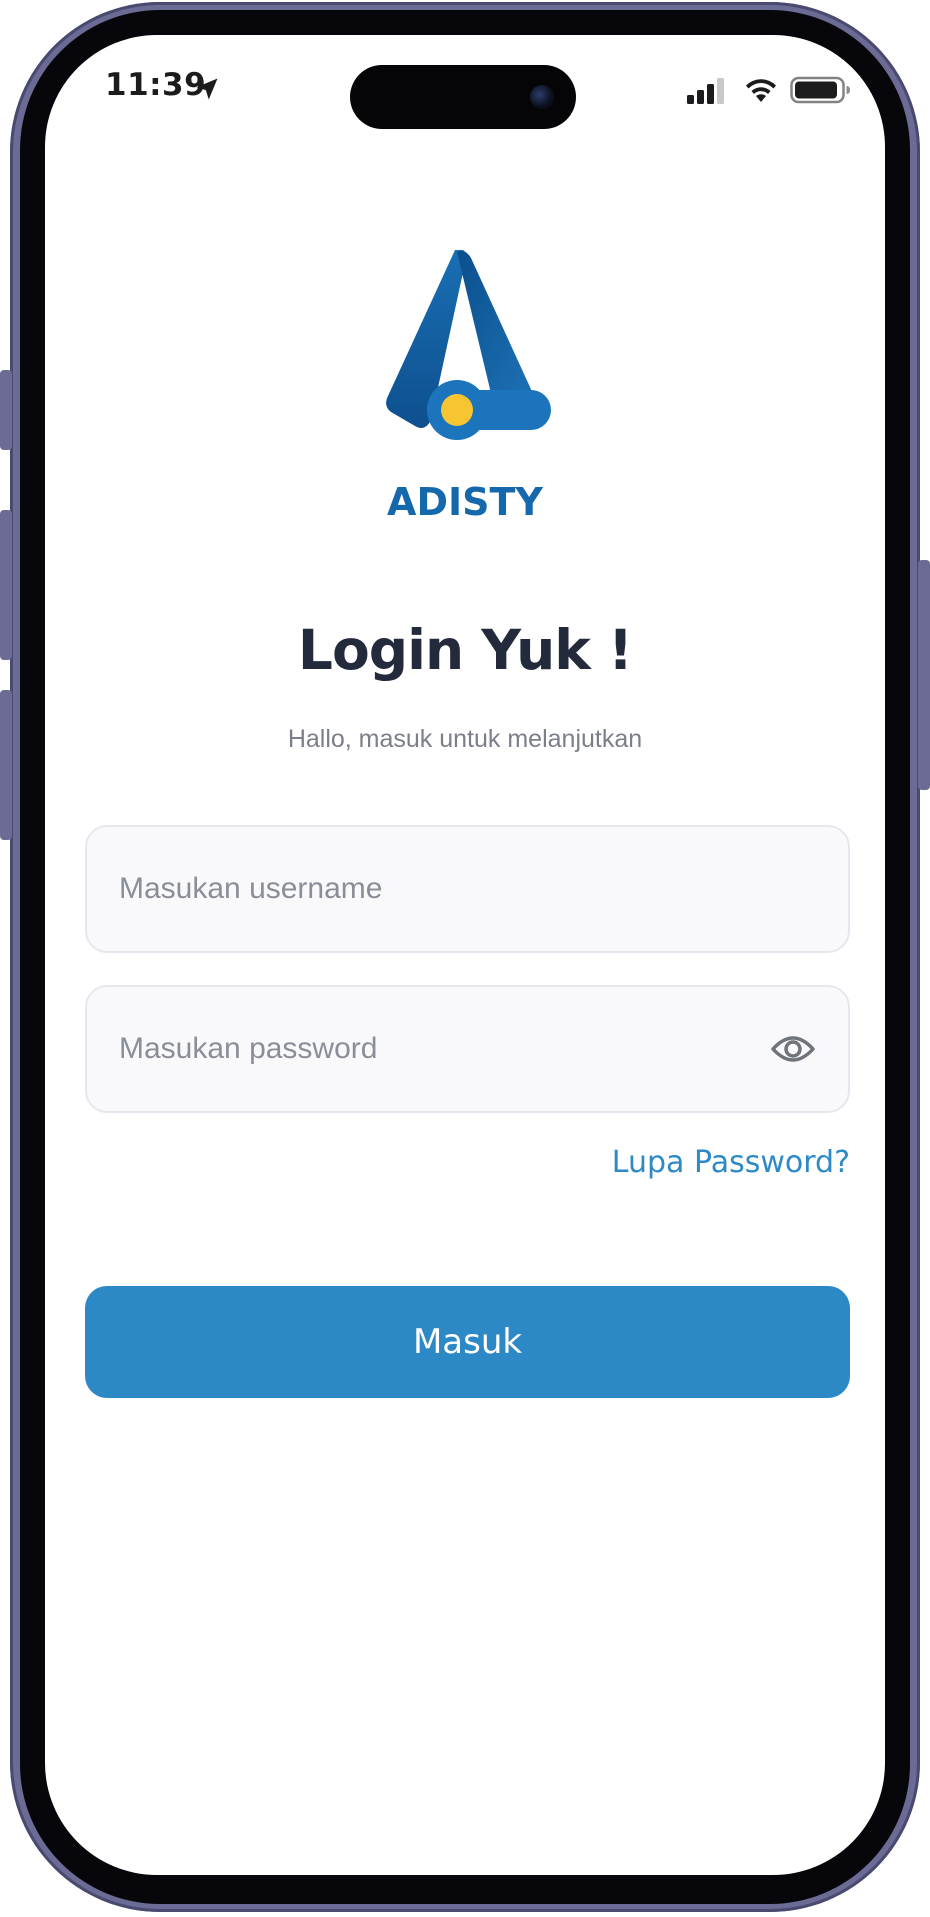  Describe the element at coordinates (924, 675) in the screenshot. I see `power-button` at that location.